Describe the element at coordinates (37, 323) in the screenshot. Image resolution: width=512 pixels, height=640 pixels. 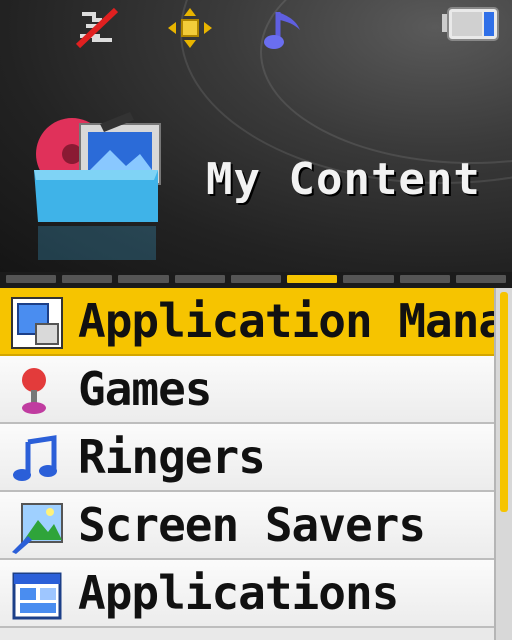
I see `app-manager-icon` at that location.